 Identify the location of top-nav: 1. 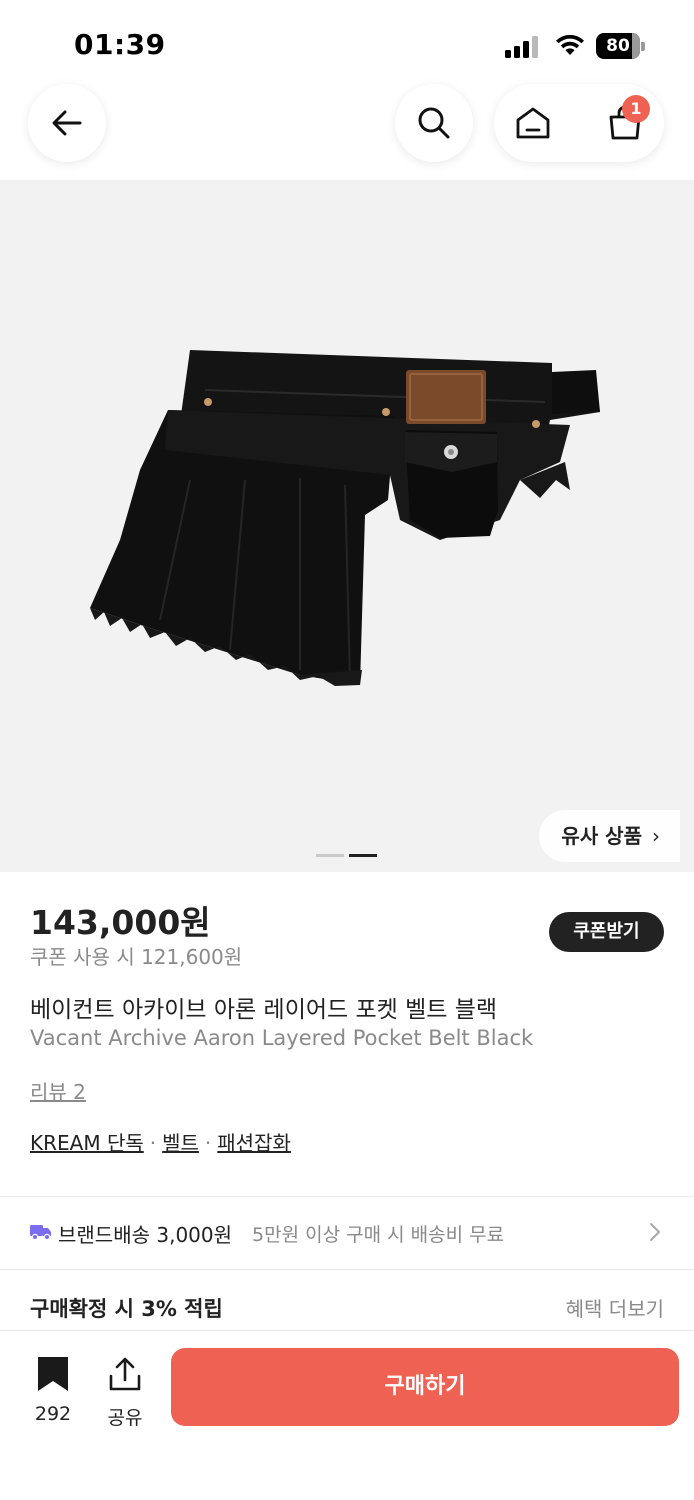
(347, 132).